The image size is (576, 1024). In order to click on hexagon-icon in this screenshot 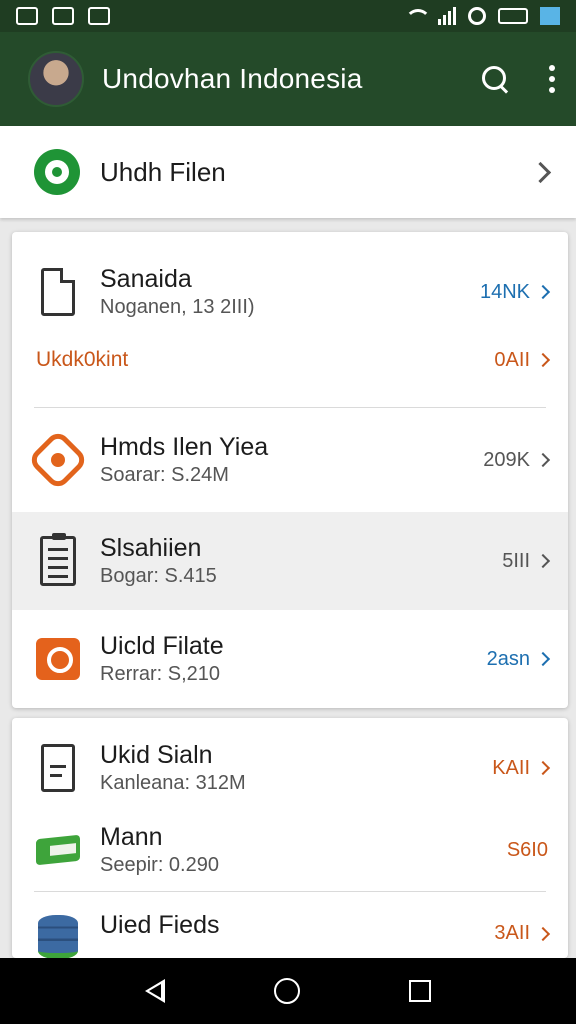, I will do `click(58, 460)`.